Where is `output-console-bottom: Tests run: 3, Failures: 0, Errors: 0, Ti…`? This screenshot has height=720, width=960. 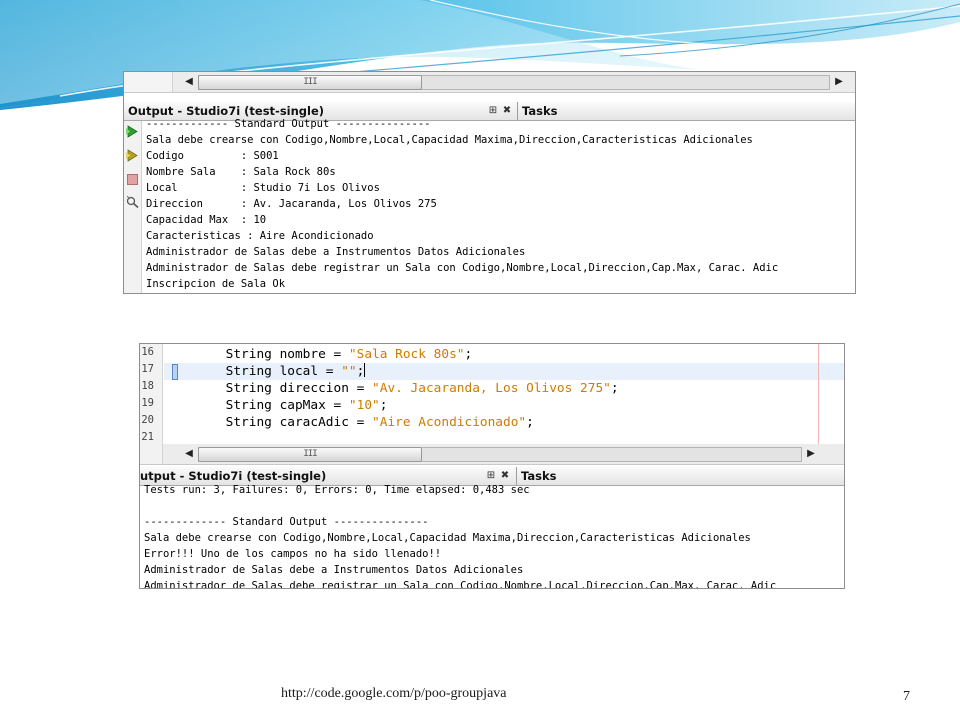
output-console-bottom: Tests run: 3, Failures: 0, Errors: 0, Ti… is located at coordinates (492, 535).